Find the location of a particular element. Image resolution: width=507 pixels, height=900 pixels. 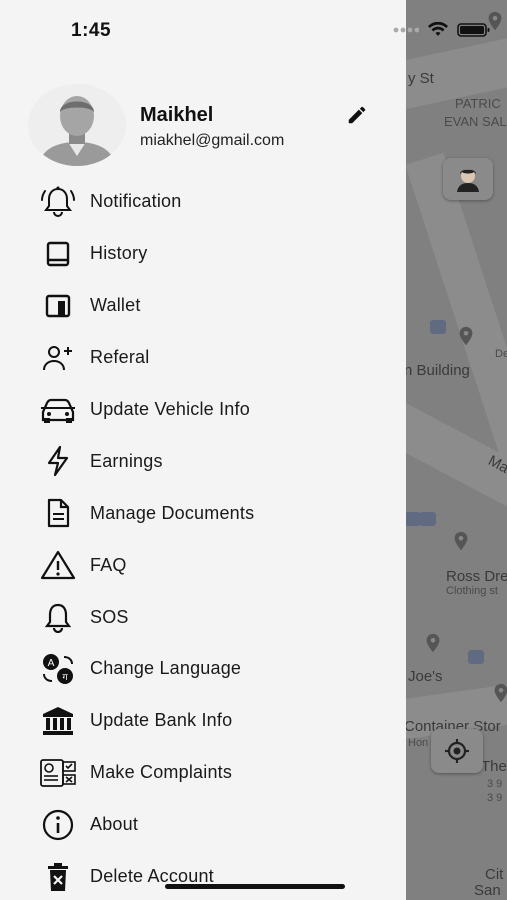

user-avatar-icon is located at coordinates (77, 125).